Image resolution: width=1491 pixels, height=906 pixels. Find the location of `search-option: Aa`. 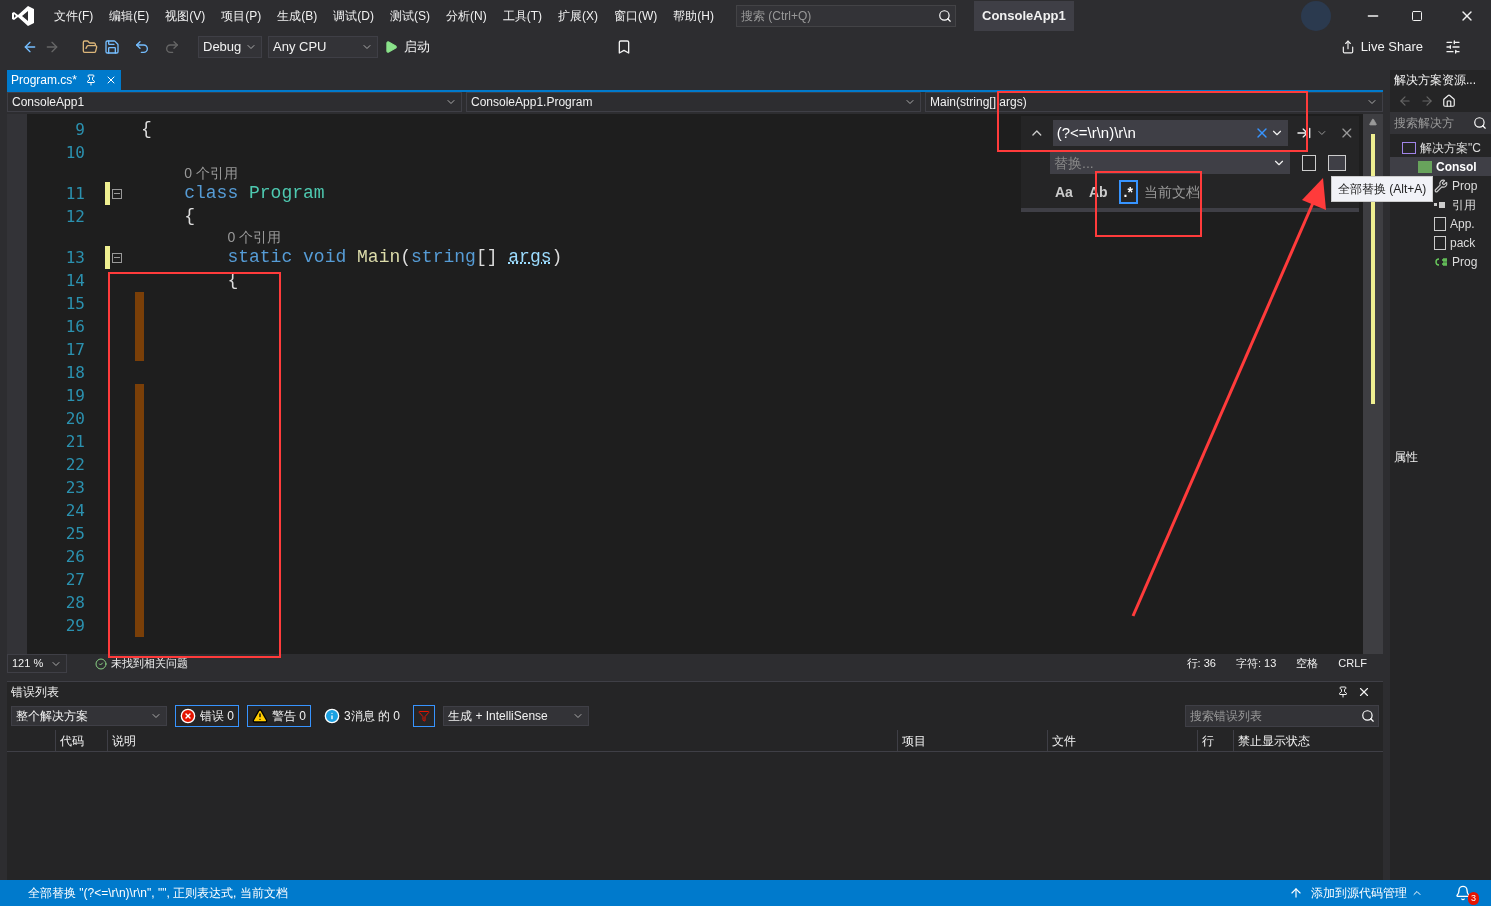

search-option: Aa is located at coordinates (1064, 192).